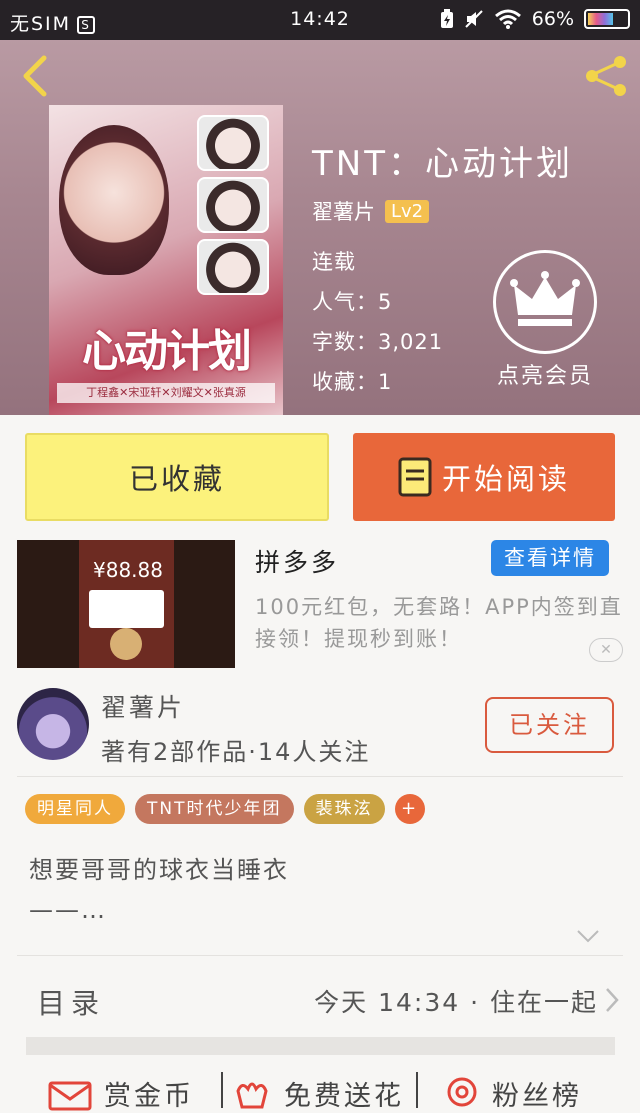  What do you see at coordinates (75, 809) in the screenshot?
I see `tag-chip: 明星同人` at bounding box center [75, 809].